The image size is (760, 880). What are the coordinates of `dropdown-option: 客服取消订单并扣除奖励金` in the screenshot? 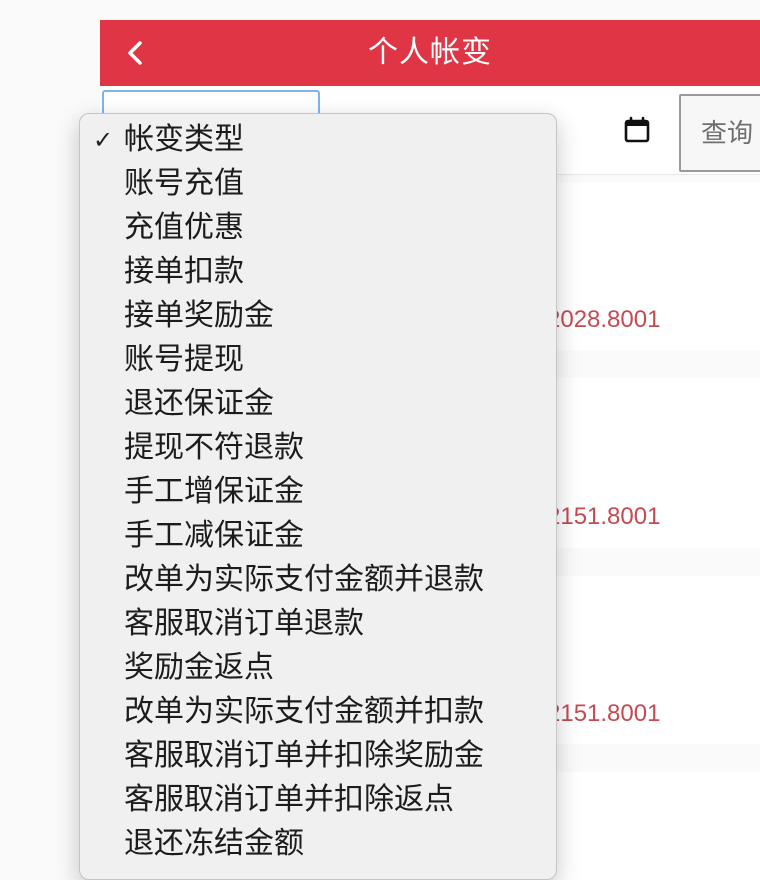 It's located at (318, 756).